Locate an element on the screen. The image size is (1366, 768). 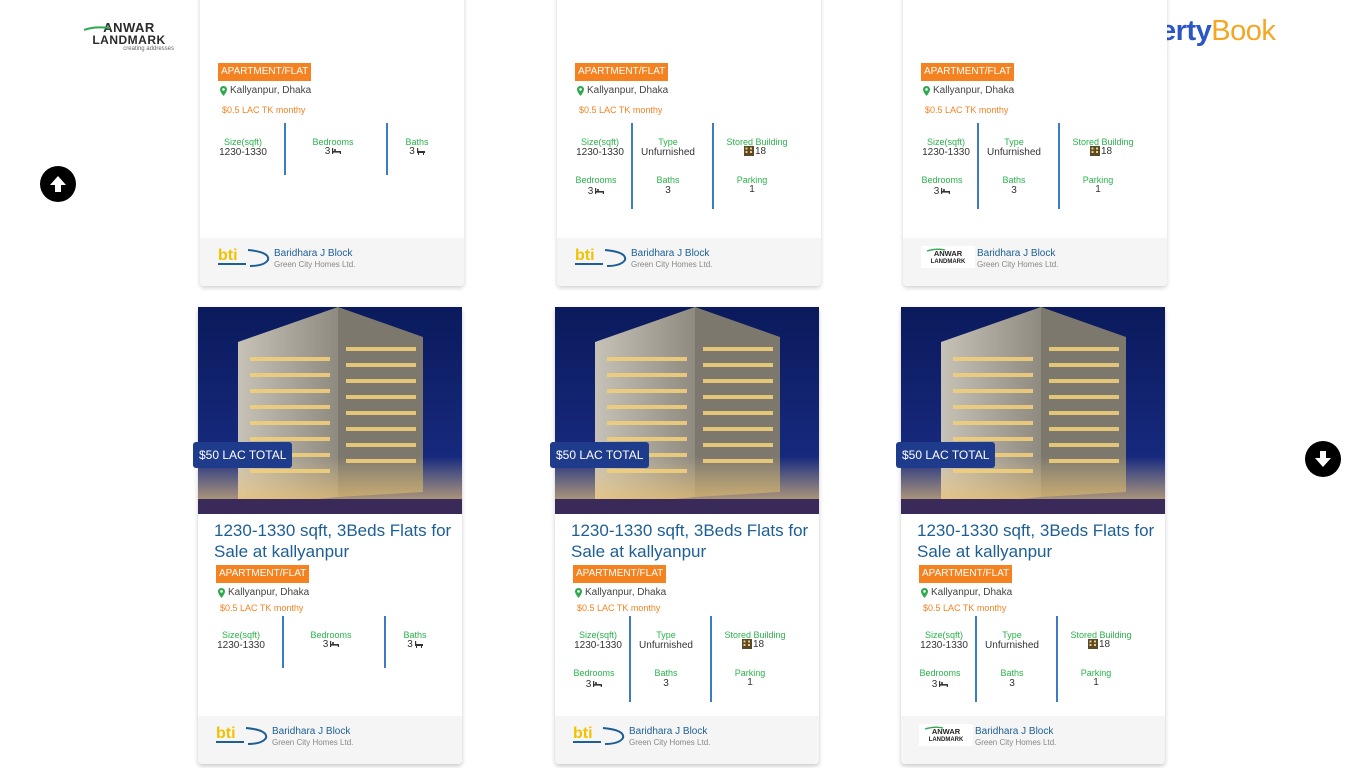
anwar-landmark-footer-logo-icon: ANWAR LANDMARK is located at coordinates (948, 257).